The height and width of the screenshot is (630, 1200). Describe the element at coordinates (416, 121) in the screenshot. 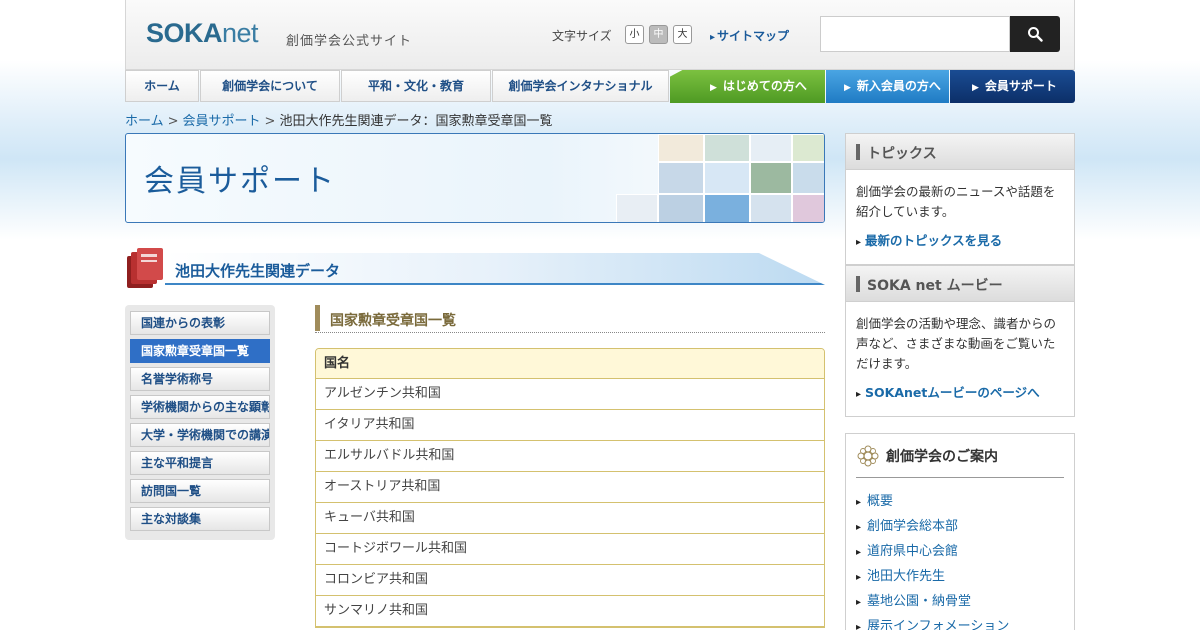

I see `breadcrumb-current: 池田大作先生関連データ：国家勲章受章国一覧` at that location.